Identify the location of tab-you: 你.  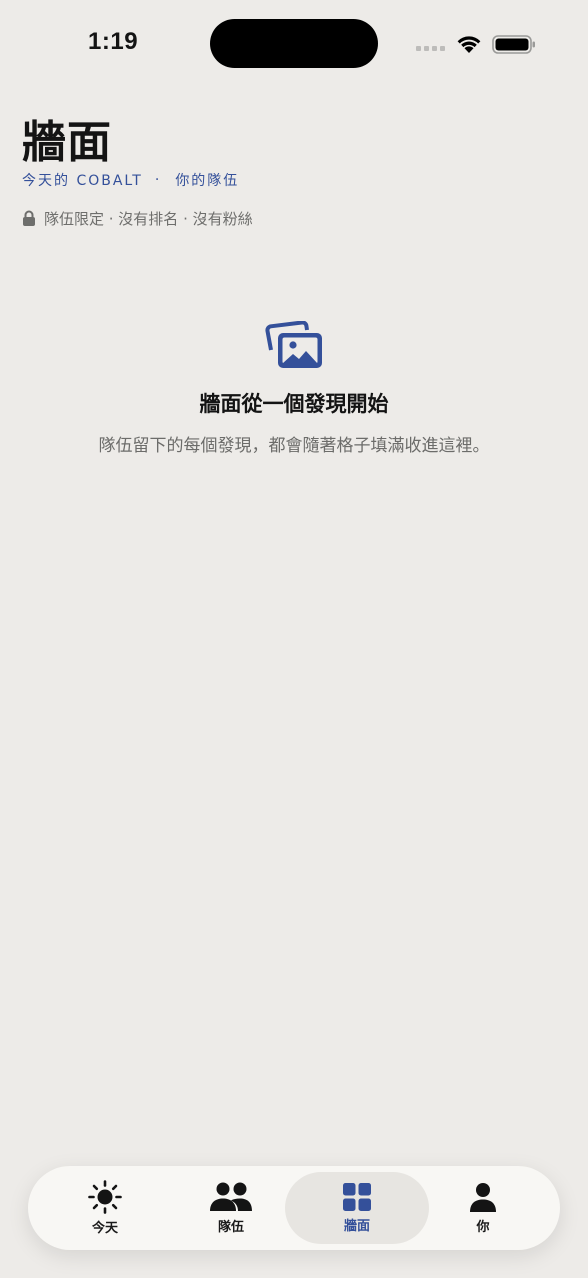
(483, 1208).